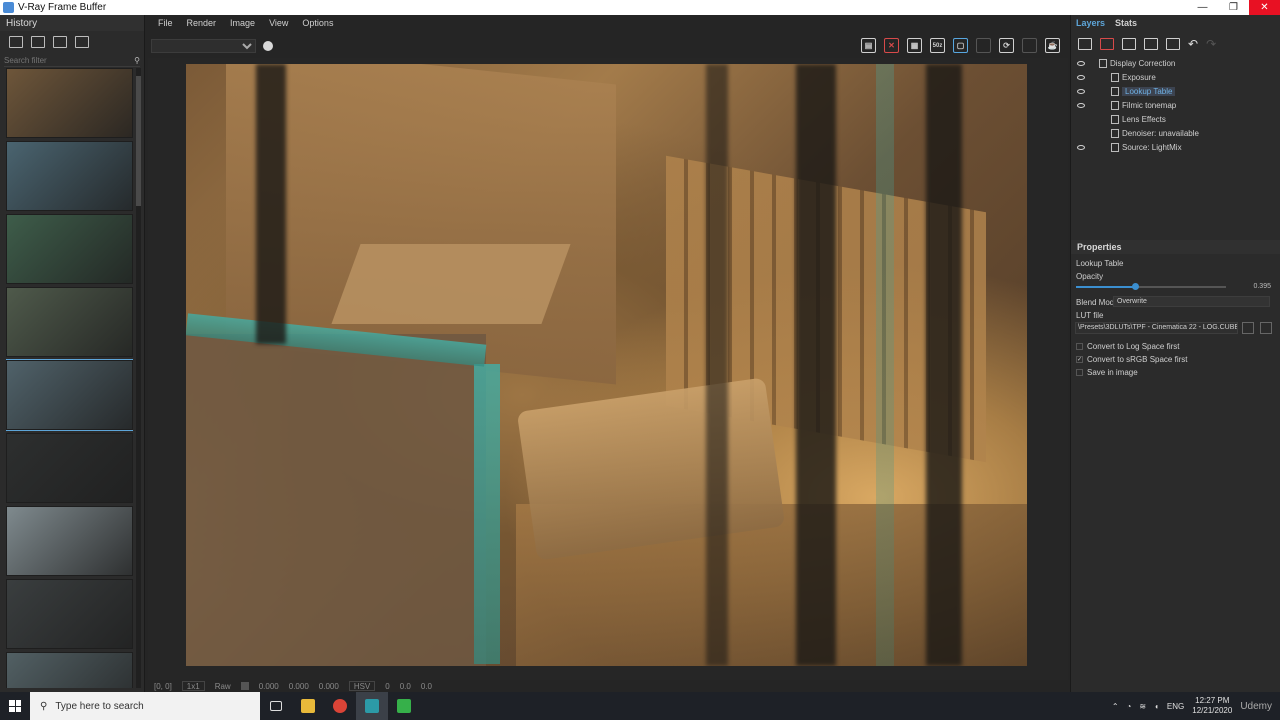 The height and width of the screenshot is (720, 1280). I want to click on load-layers-icon, so click(1151, 44).